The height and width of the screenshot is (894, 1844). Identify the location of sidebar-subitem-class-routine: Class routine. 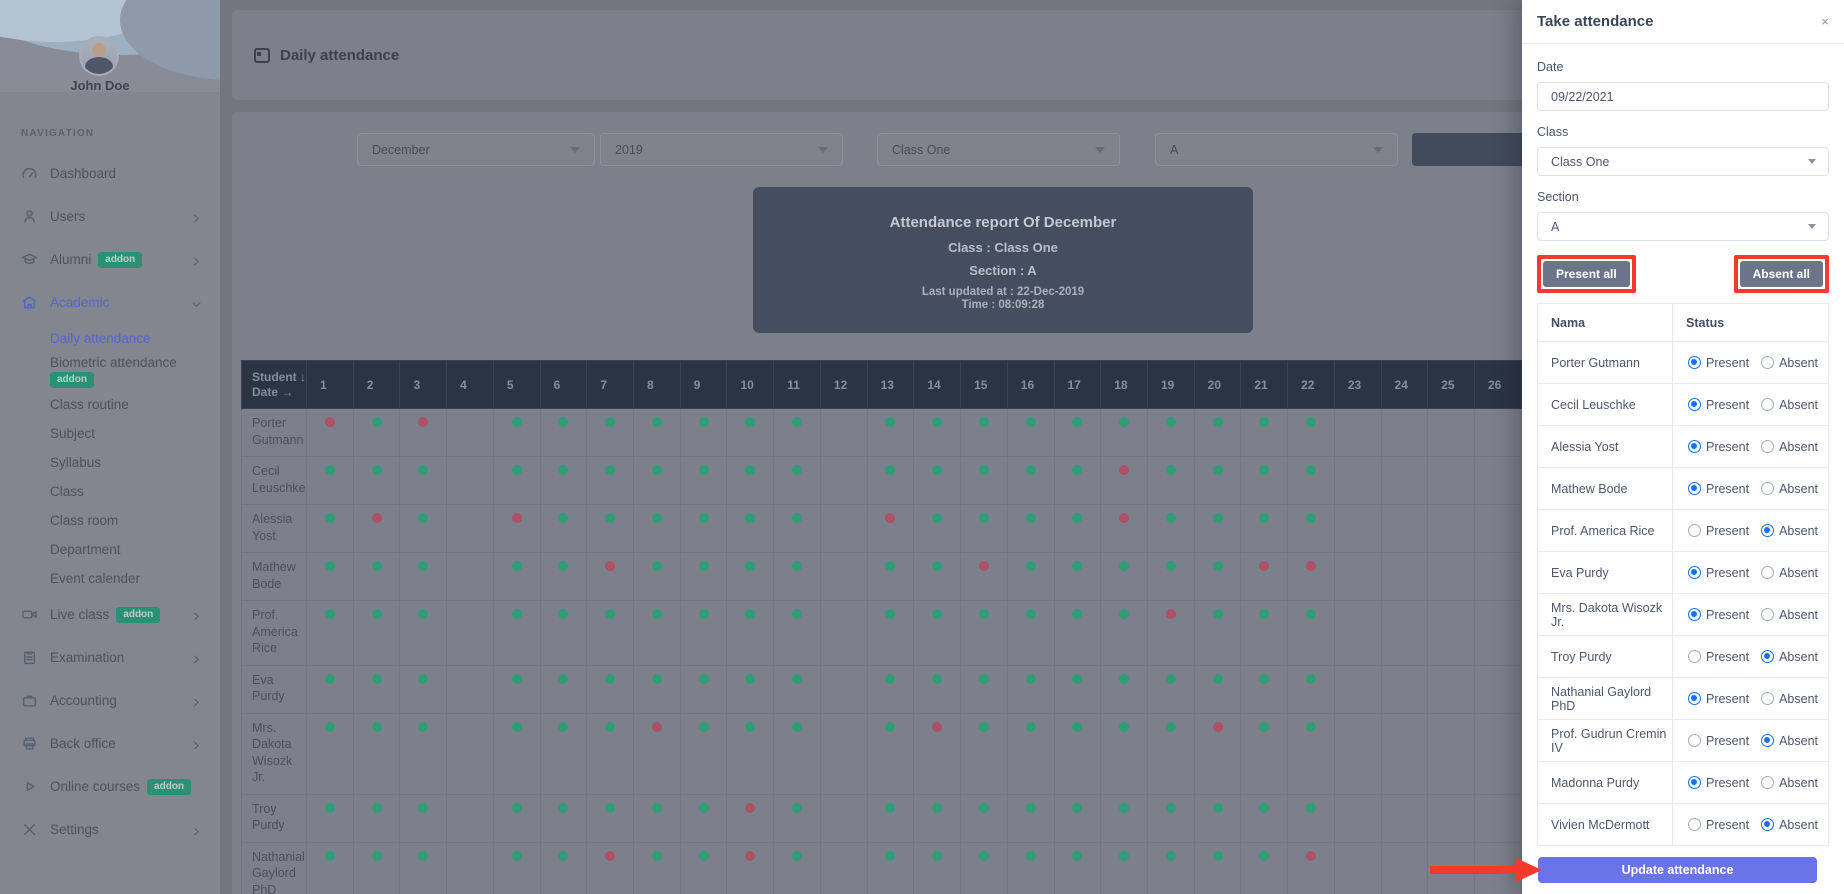
(110, 404).